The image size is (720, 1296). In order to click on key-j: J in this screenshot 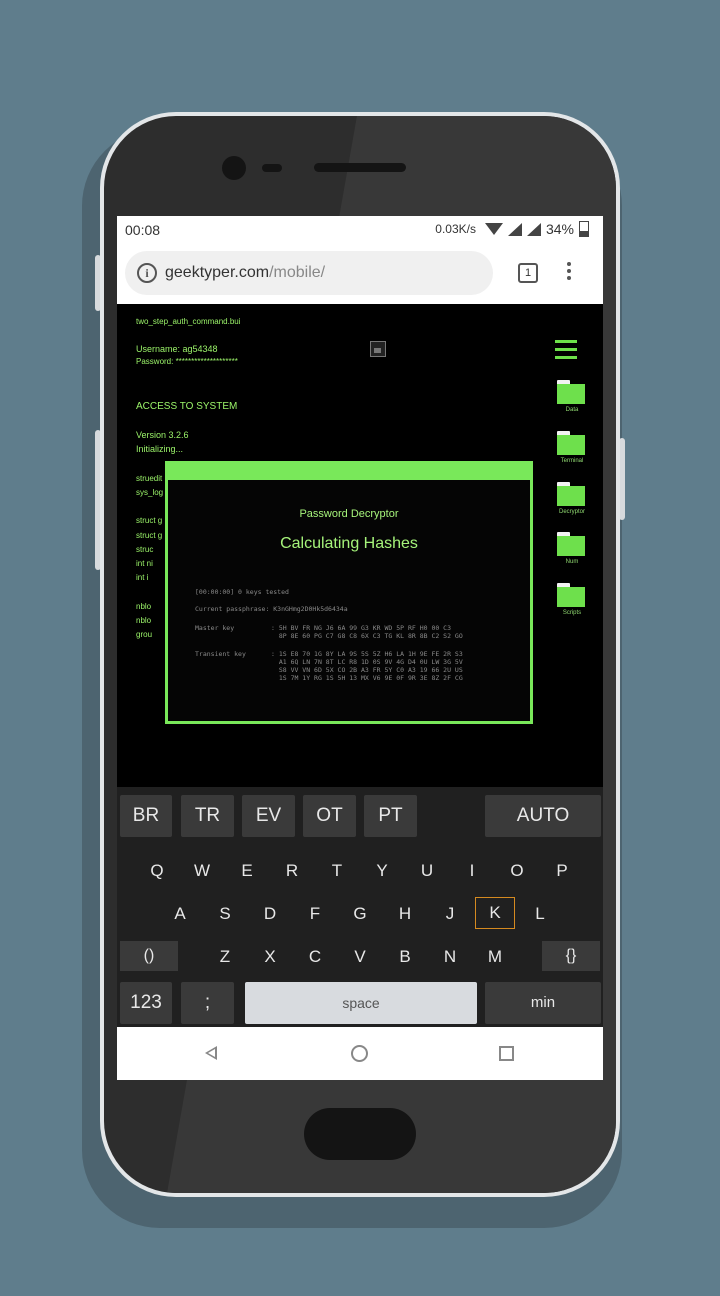, I will do `click(450, 914)`.